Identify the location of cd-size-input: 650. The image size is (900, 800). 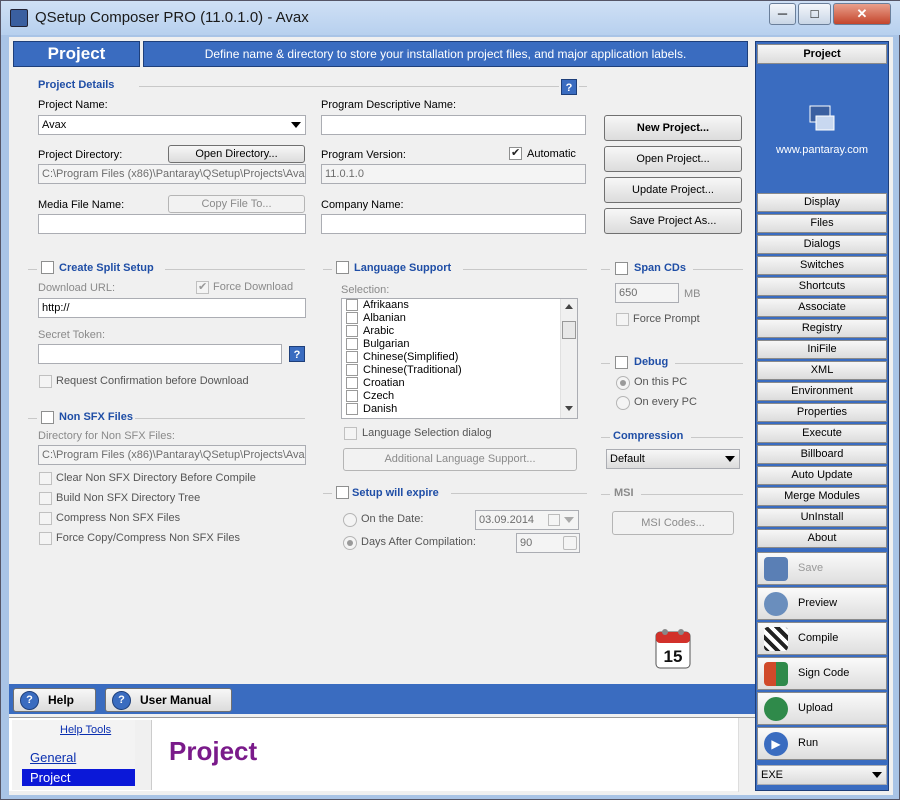
(647, 293).